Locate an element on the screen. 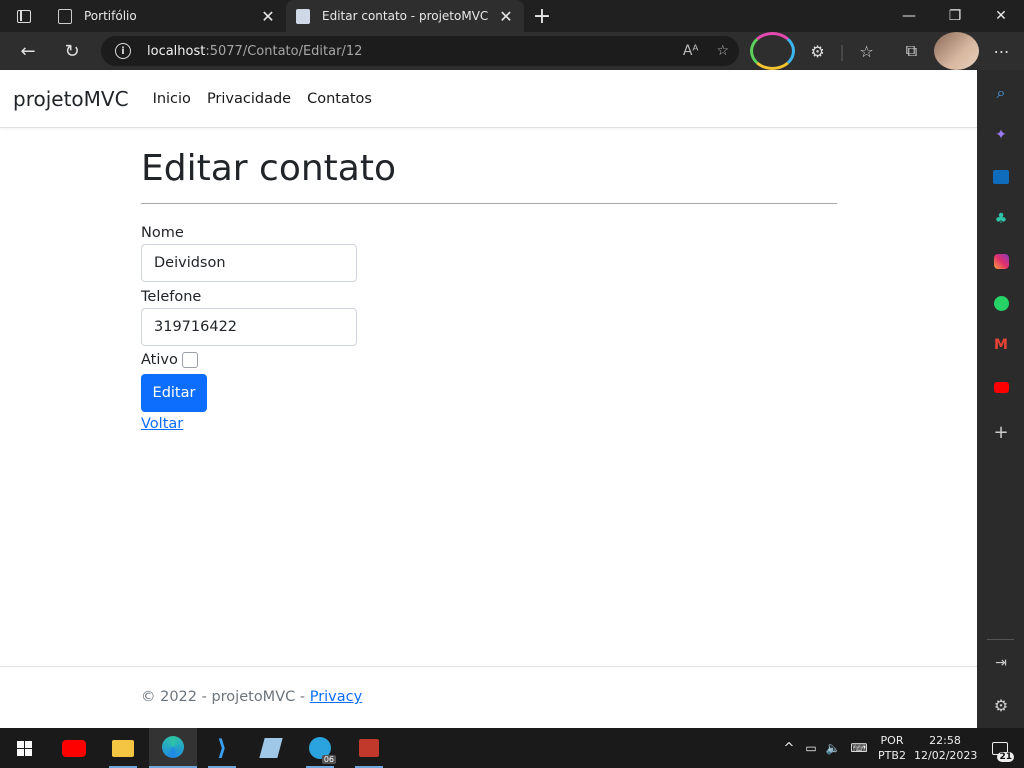 The image size is (1024, 768). site-navbar: projetoMVC Inicio Privacidade Contatos is located at coordinates (488, 99).